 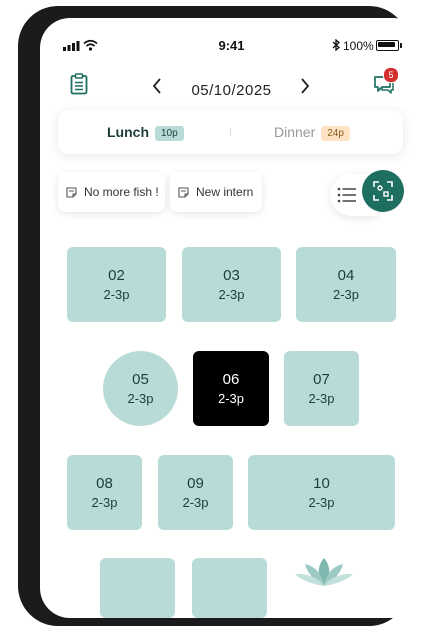 What do you see at coordinates (104, 483) in the screenshot?
I see `table-number: 08` at bounding box center [104, 483].